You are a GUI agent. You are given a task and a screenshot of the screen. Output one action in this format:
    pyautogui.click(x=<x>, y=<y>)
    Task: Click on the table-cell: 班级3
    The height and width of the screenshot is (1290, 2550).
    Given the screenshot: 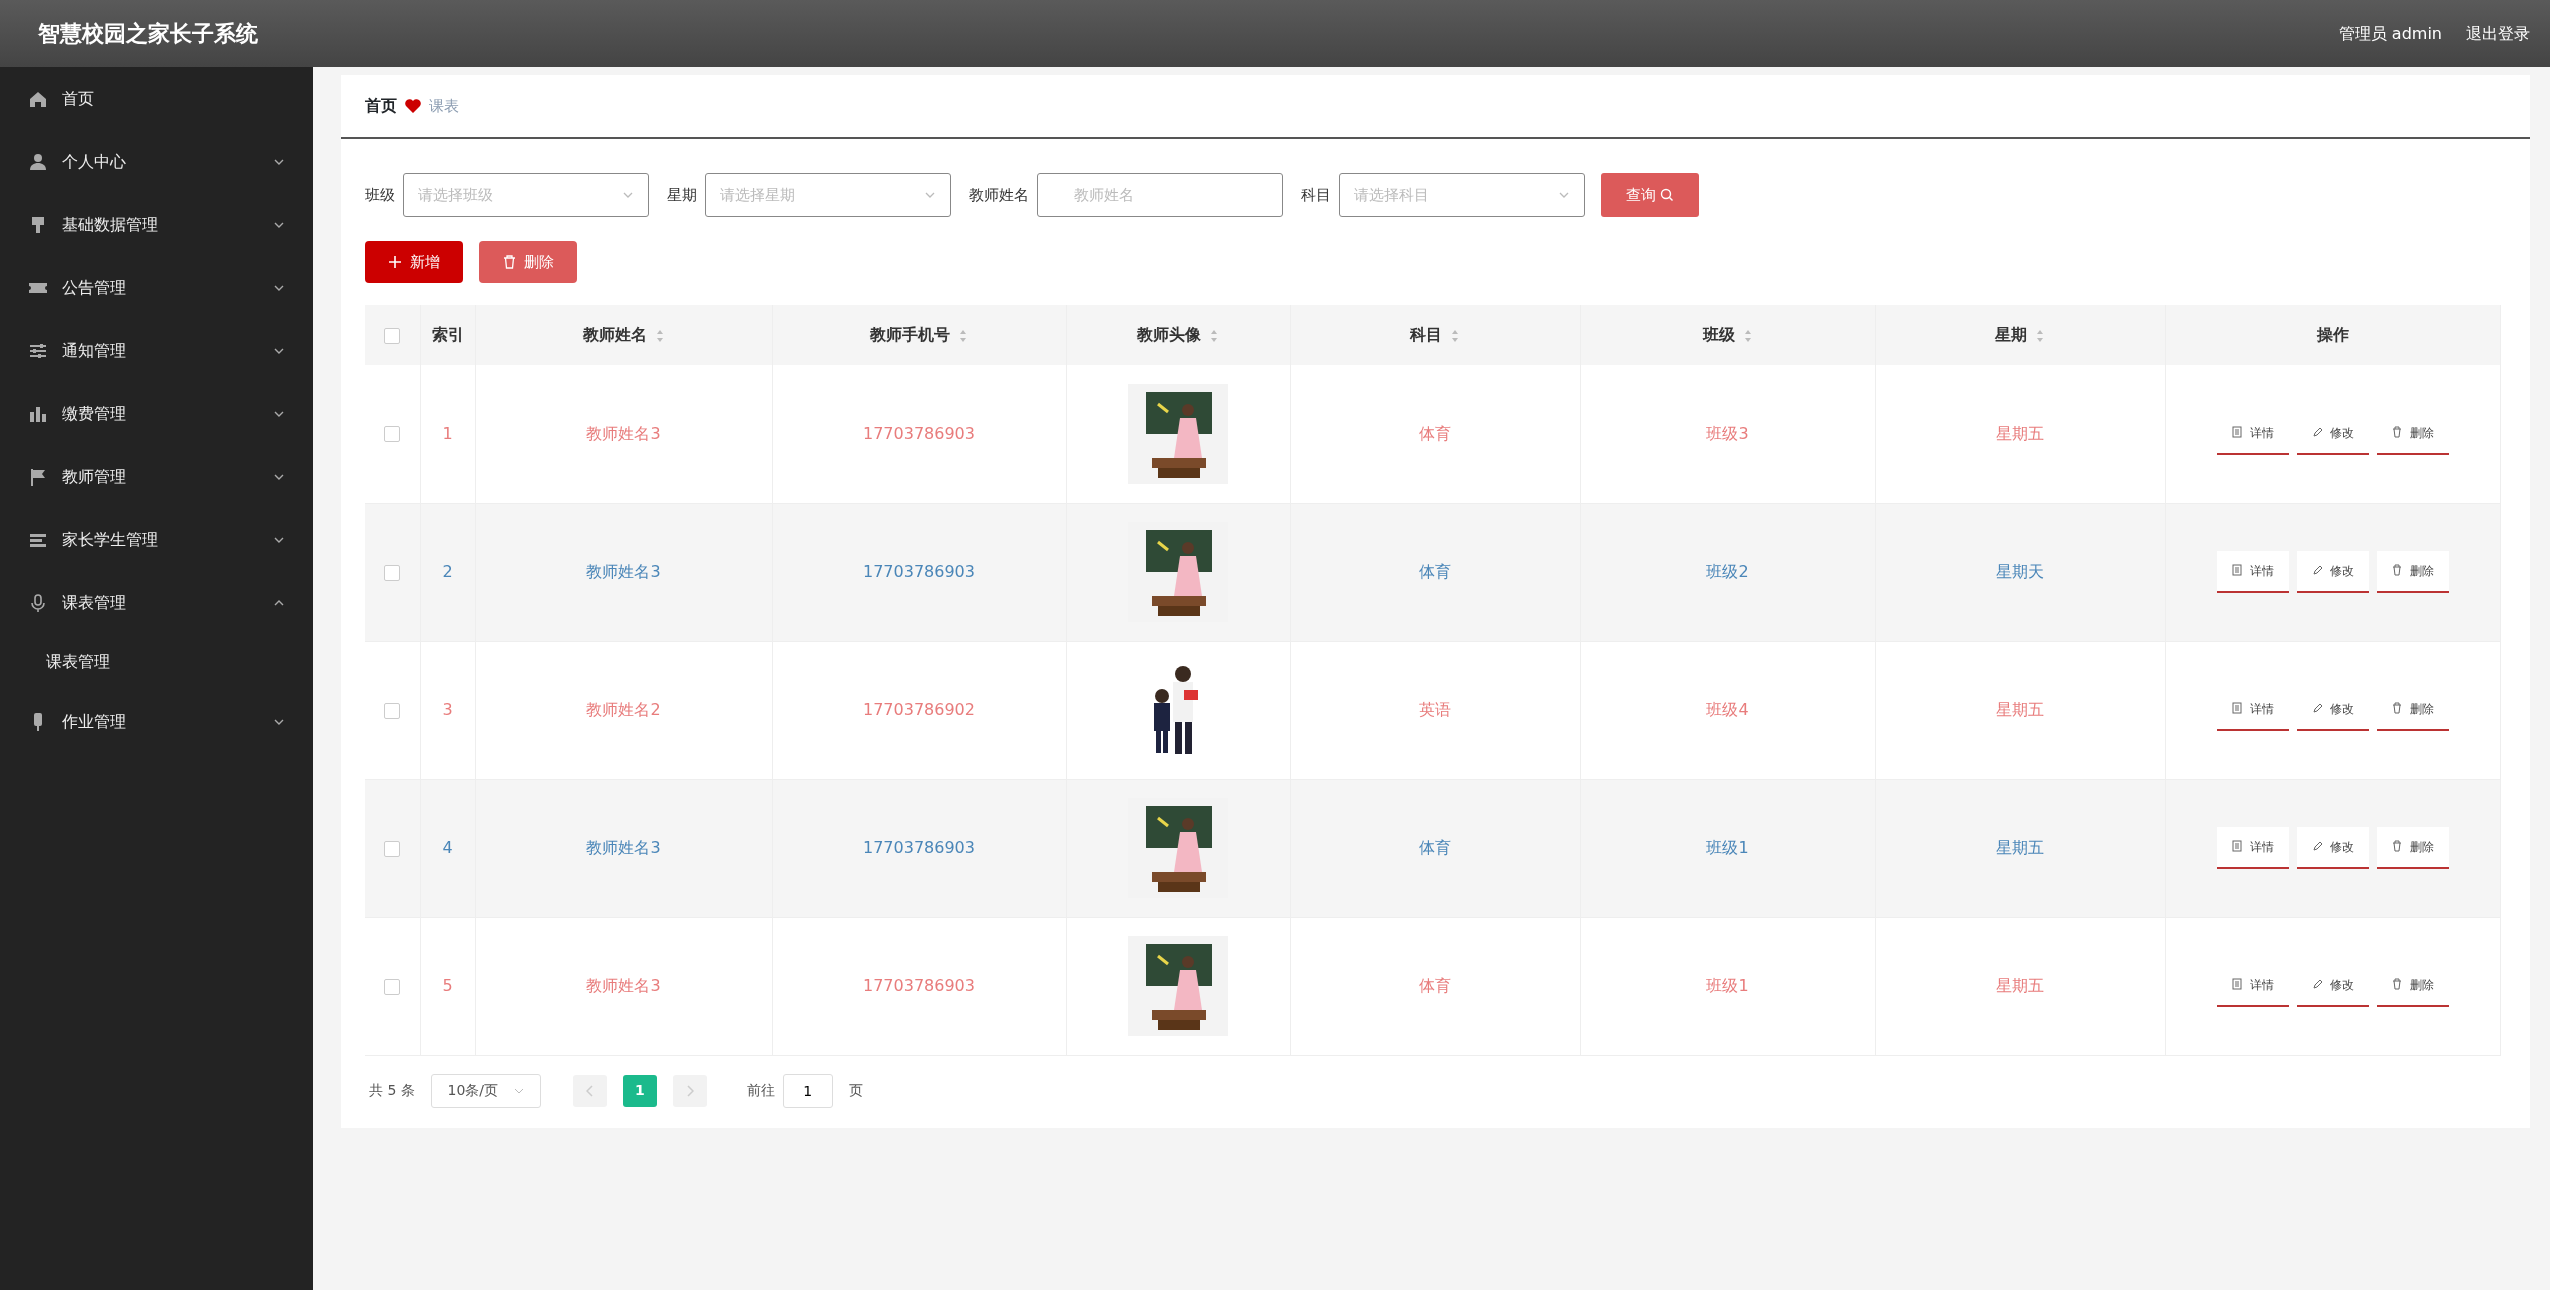 What is the action you would take?
    pyautogui.click(x=1727, y=433)
    